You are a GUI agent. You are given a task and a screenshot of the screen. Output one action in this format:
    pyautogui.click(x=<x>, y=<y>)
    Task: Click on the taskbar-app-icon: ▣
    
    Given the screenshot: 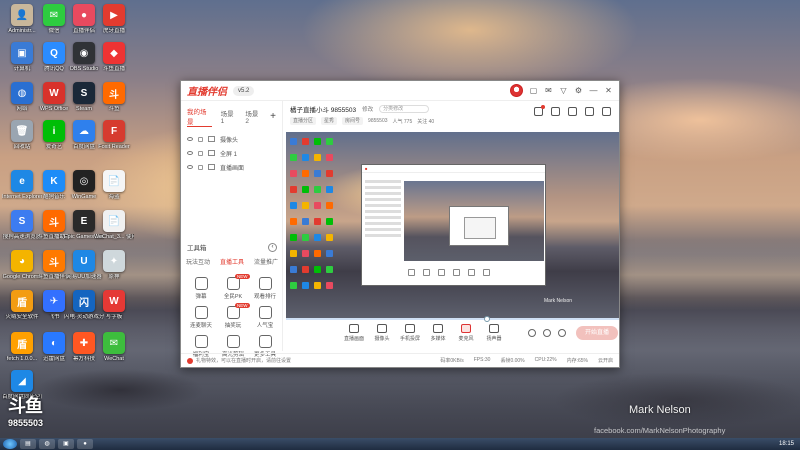 What is the action you would take?
    pyautogui.click(x=66, y=444)
    